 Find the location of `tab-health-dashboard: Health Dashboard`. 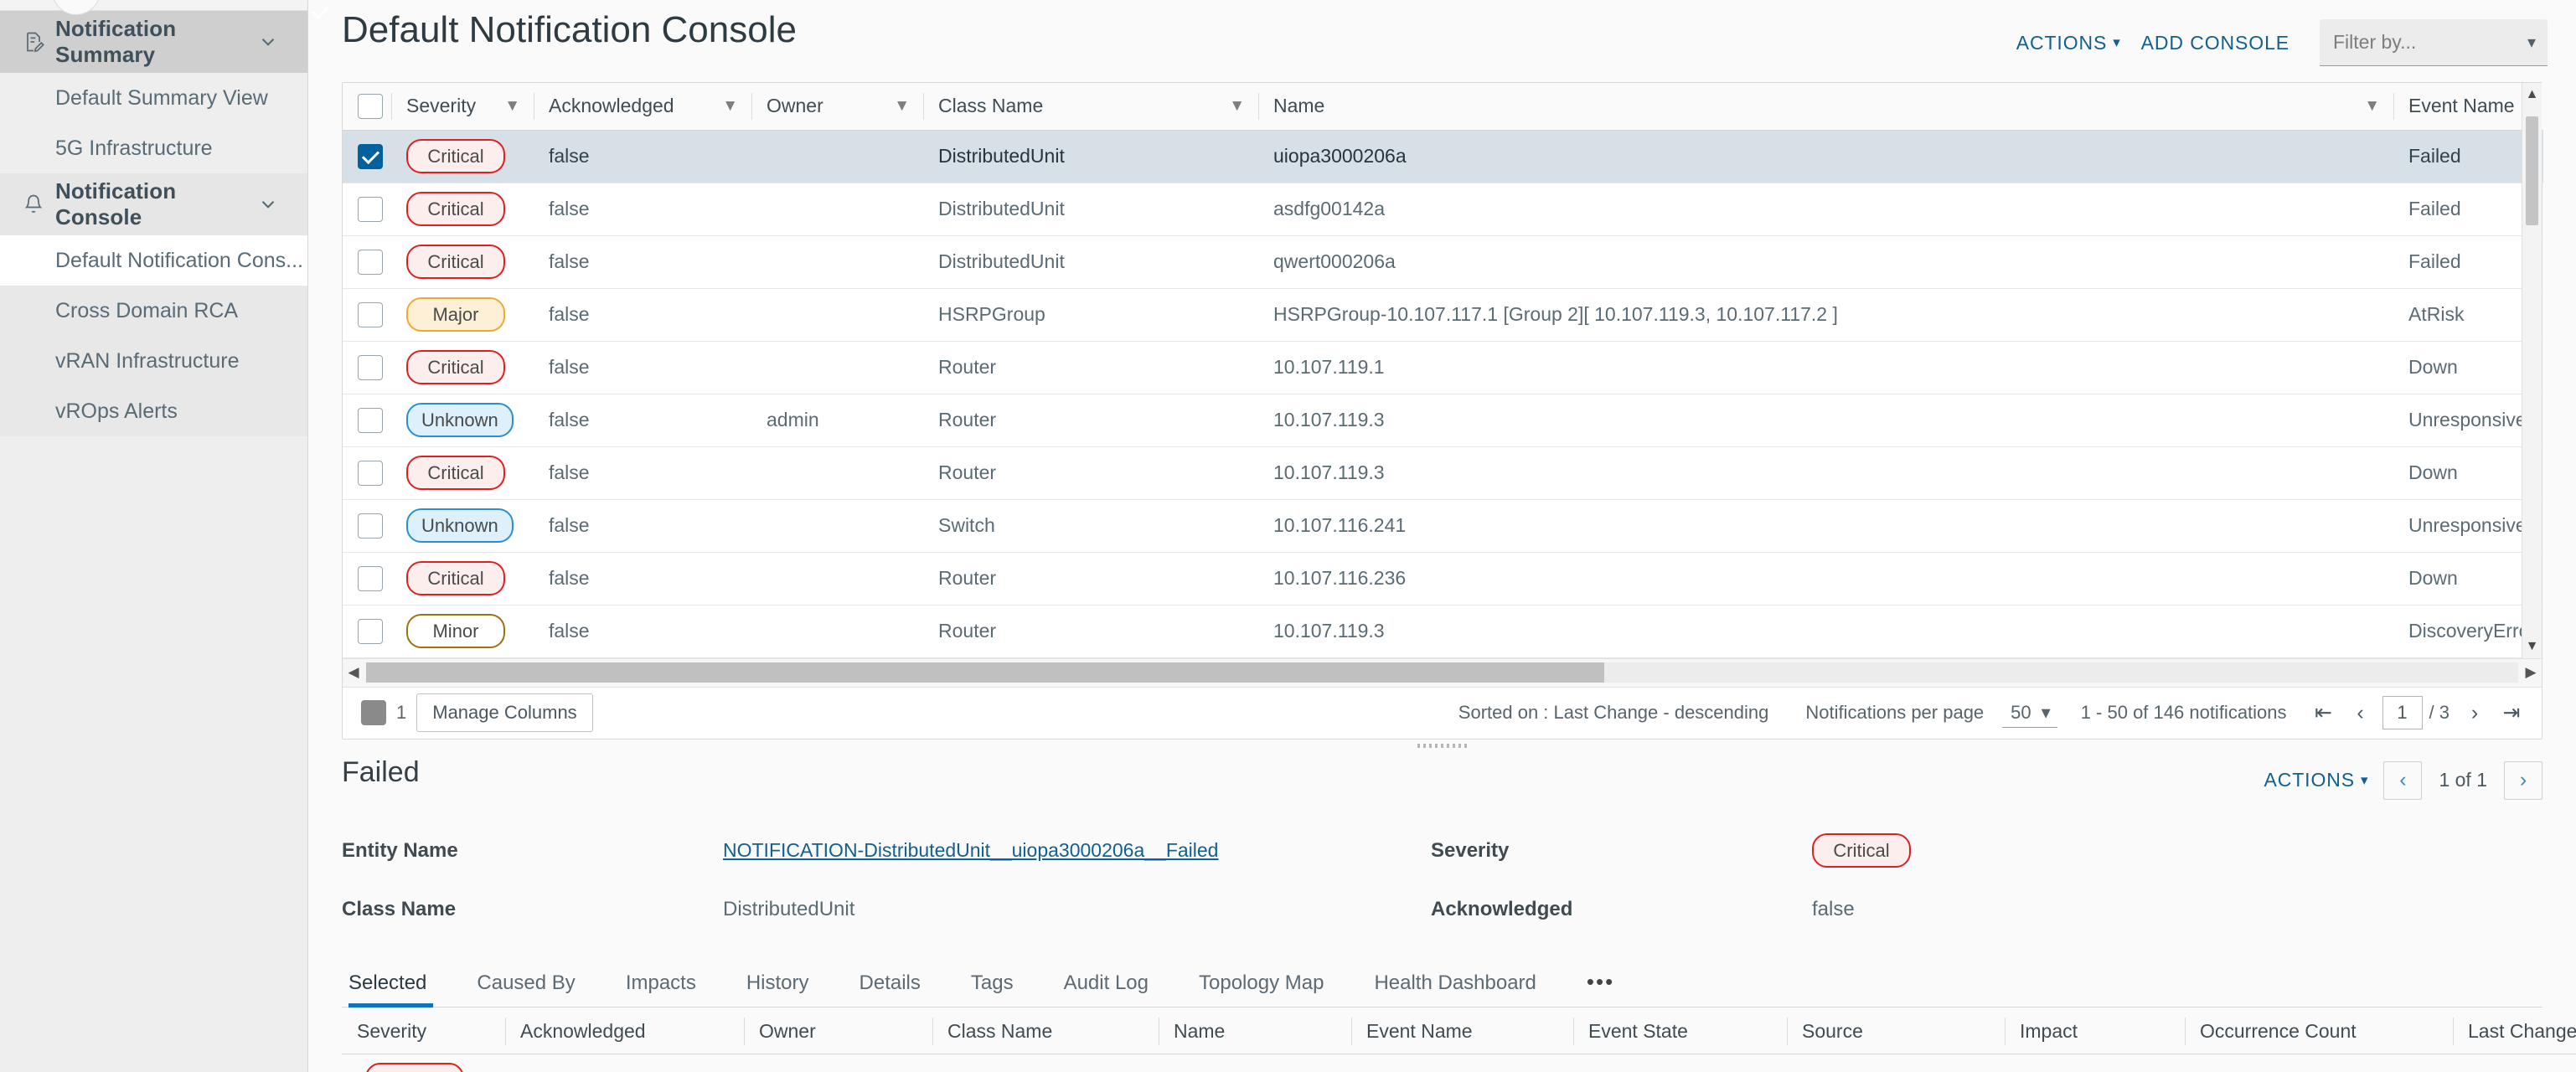

tab-health-dashboard: Health Dashboard is located at coordinates (1455, 985).